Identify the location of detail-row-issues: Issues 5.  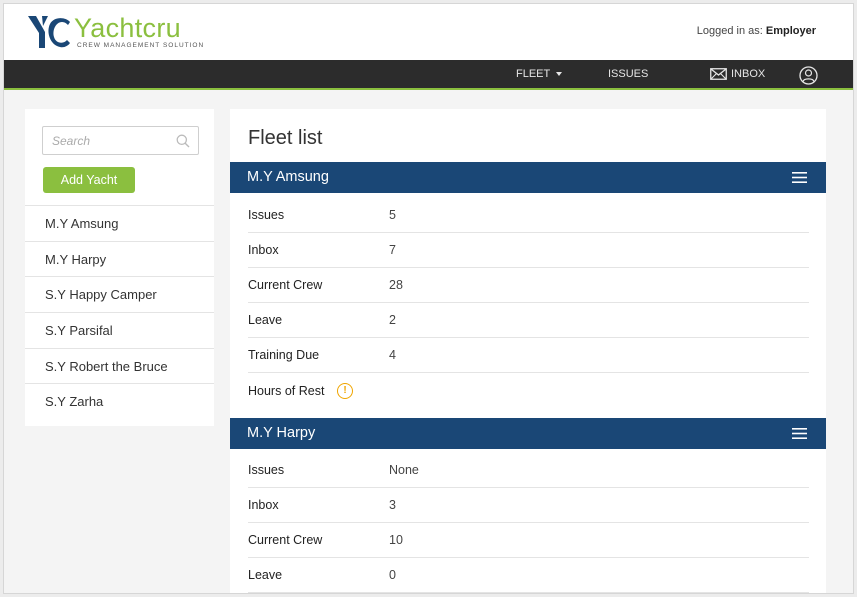
(528, 215).